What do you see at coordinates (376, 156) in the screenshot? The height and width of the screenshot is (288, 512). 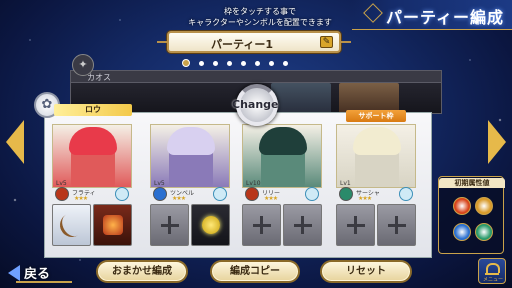 I see `character-portrait: Lv1` at bounding box center [376, 156].